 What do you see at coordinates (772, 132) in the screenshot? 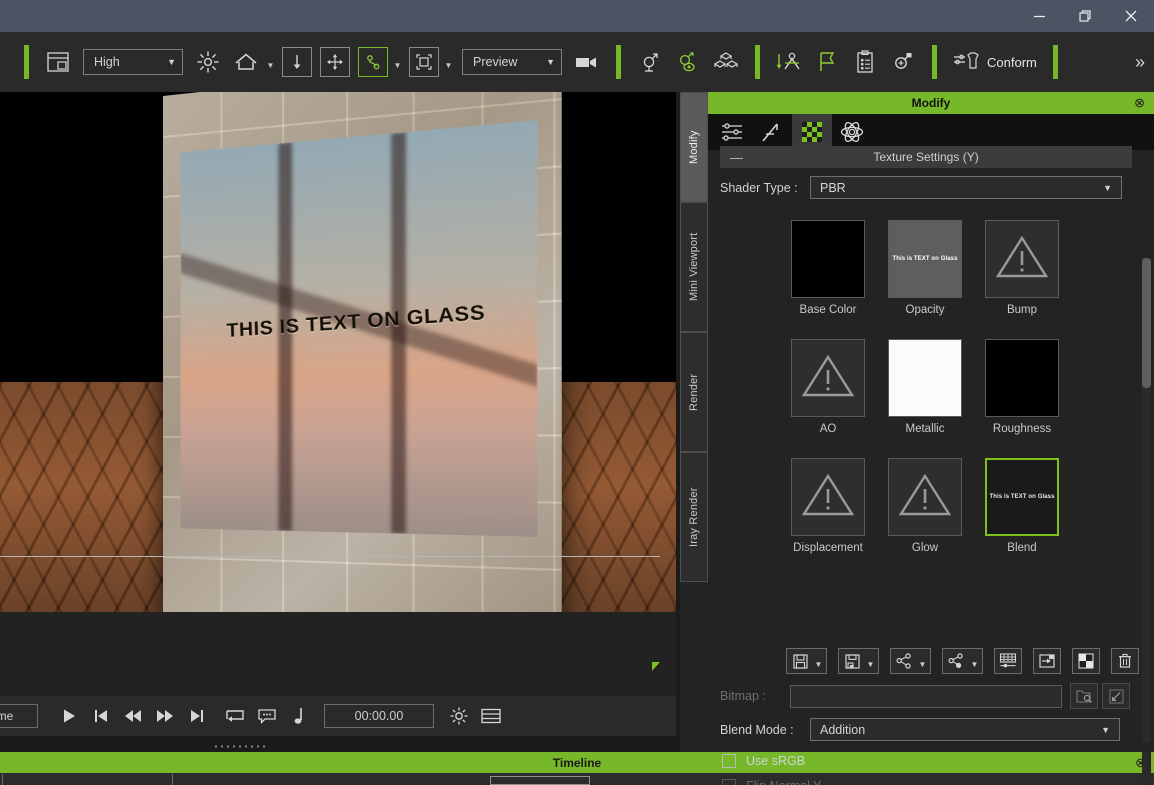
I see `tab-pose` at bounding box center [772, 132].